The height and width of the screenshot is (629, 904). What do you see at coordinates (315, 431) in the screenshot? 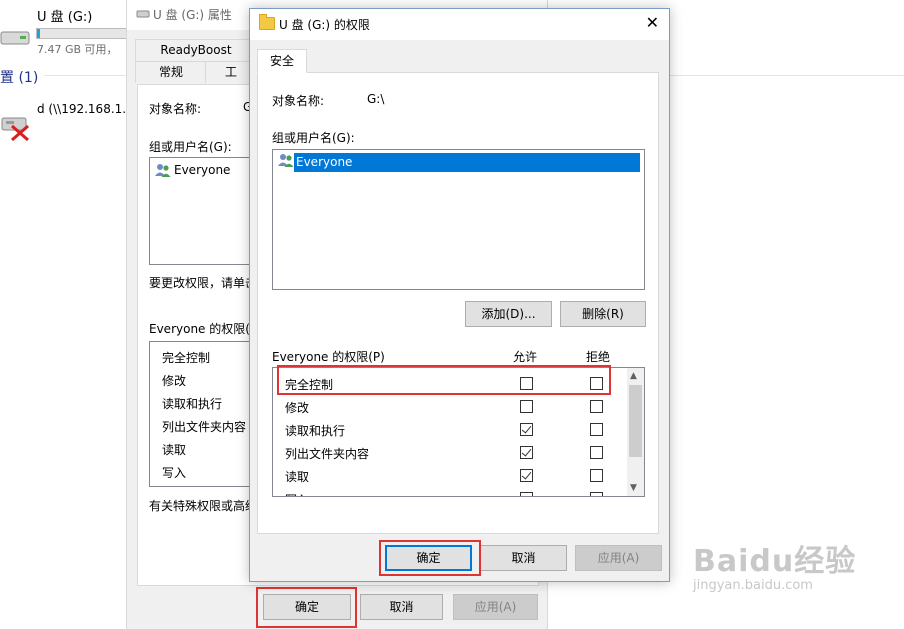
I see `perm-label: 读取和执行` at bounding box center [315, 431].